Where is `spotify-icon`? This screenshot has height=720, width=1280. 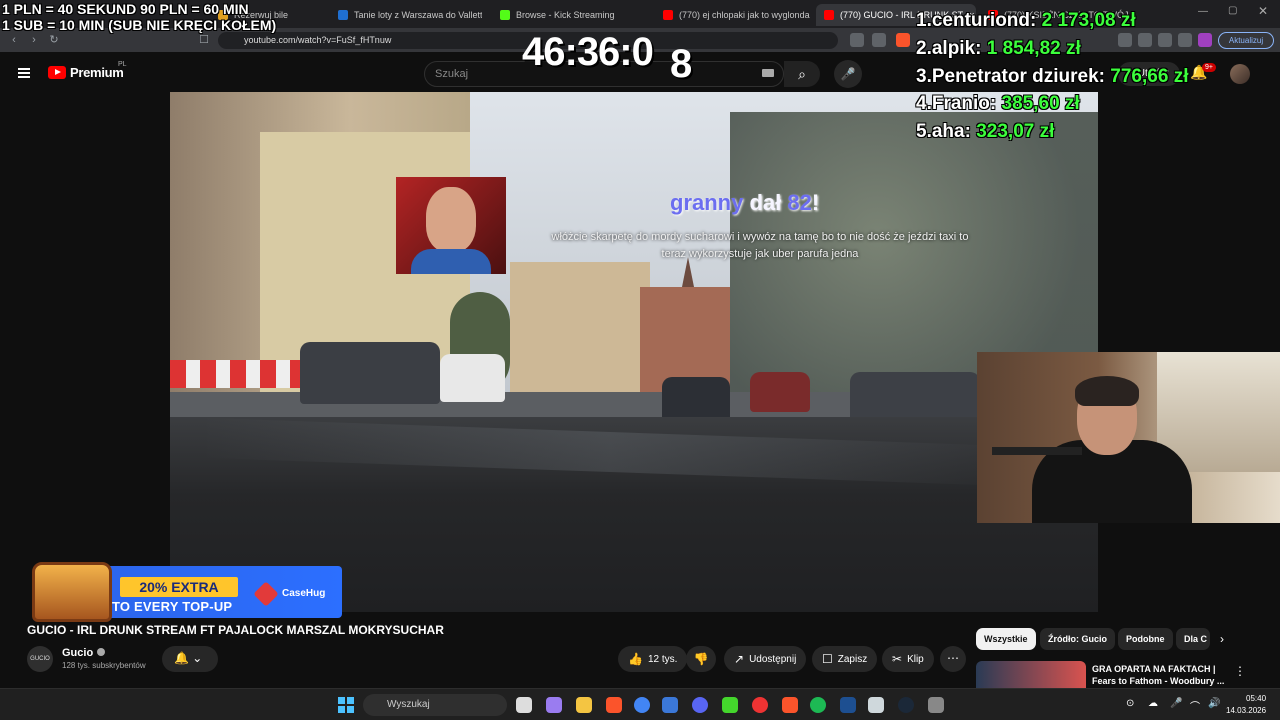 spotify-icon is located at coordinates (818, 705).